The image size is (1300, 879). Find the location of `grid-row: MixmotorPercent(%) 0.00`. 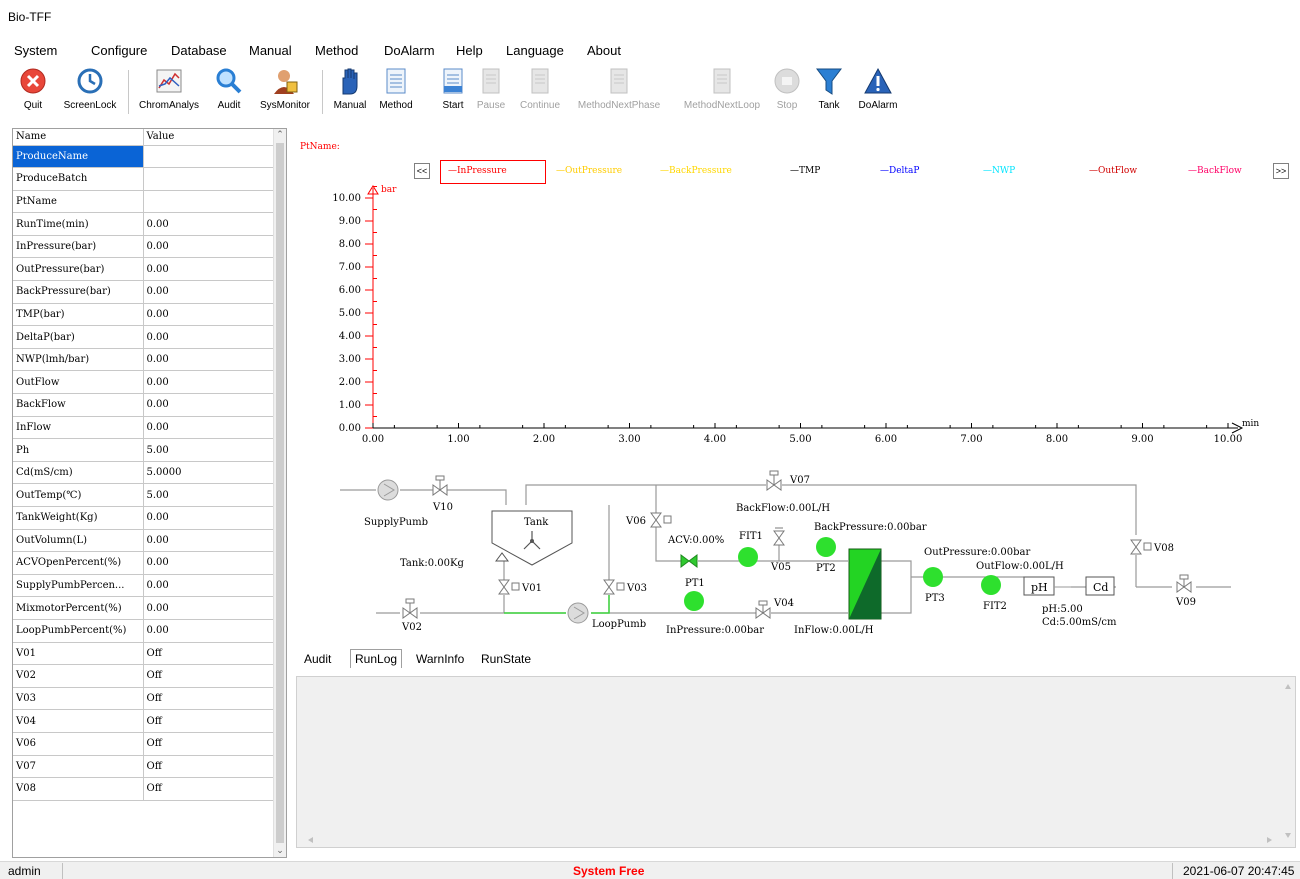

grid-row: MixmotorPercent(%) 0.00 is located at coordinates (144, 608).